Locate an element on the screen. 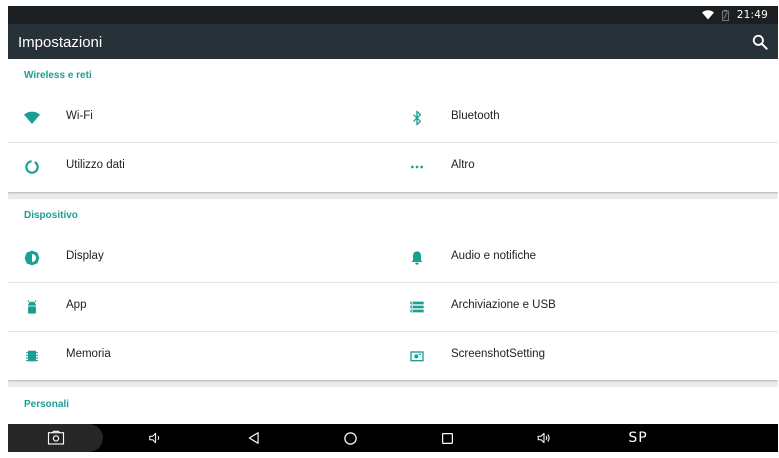 The image size is (779, 458). volume-down-icon is located at coordinates (154, 438).